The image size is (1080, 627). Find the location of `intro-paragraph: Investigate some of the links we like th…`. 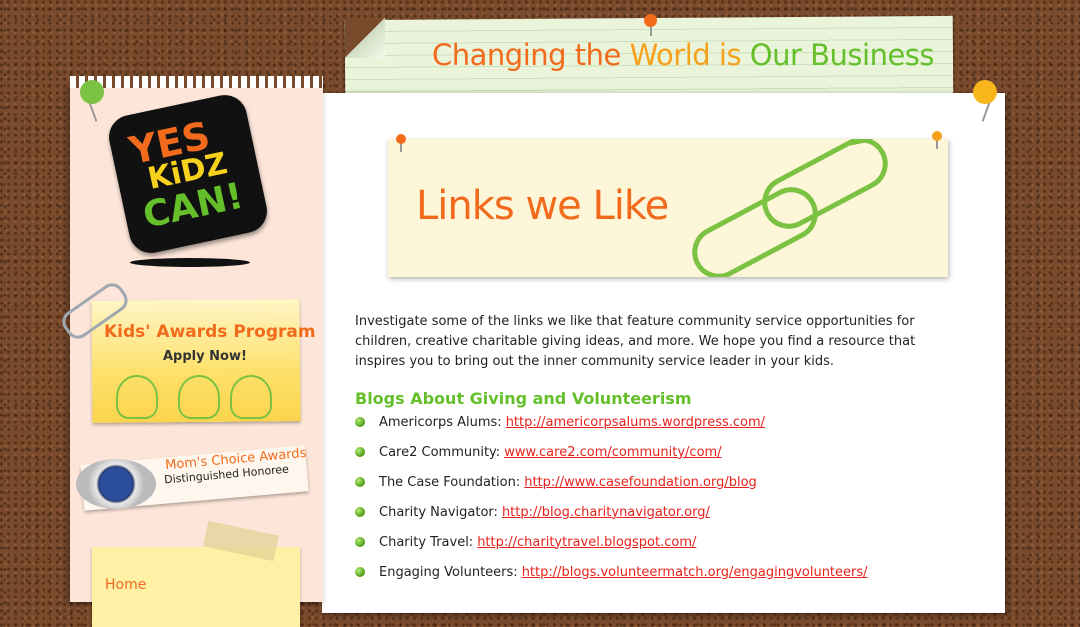

intro-paragraph: Investigate some of the links we like th… is located at coordinates (635, 341).